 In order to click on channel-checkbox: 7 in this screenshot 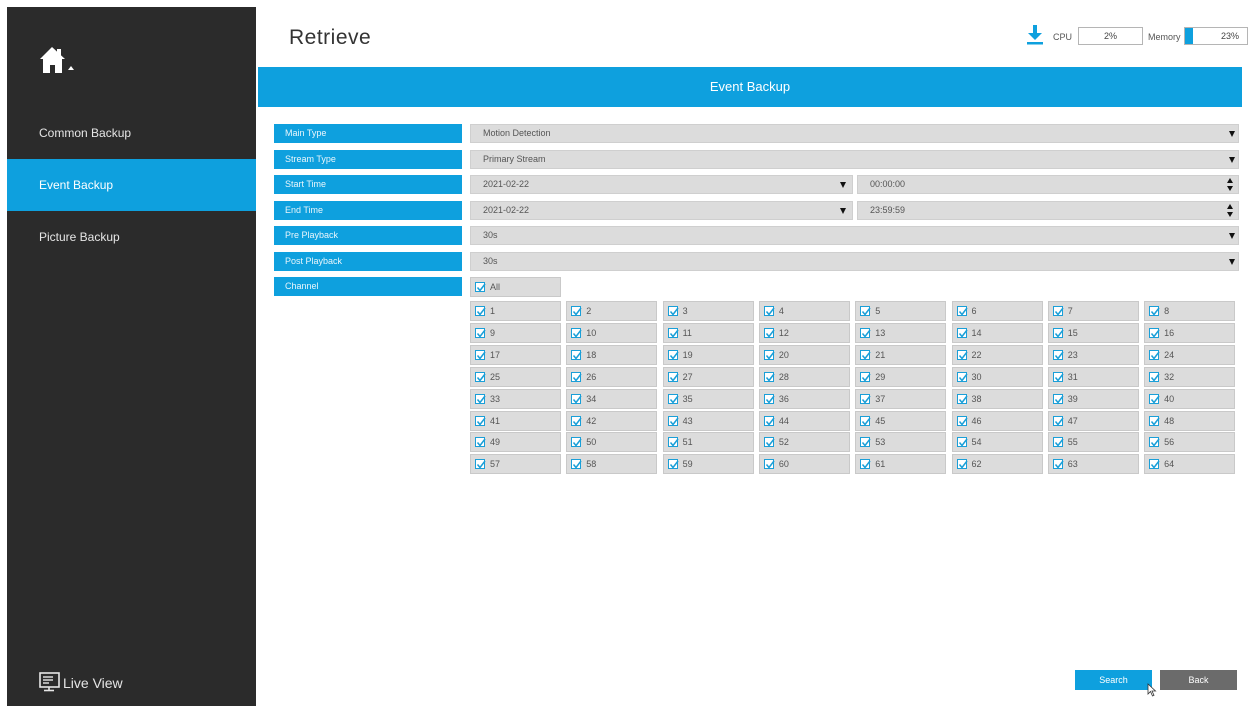, I will do `click(1093, 311)`.